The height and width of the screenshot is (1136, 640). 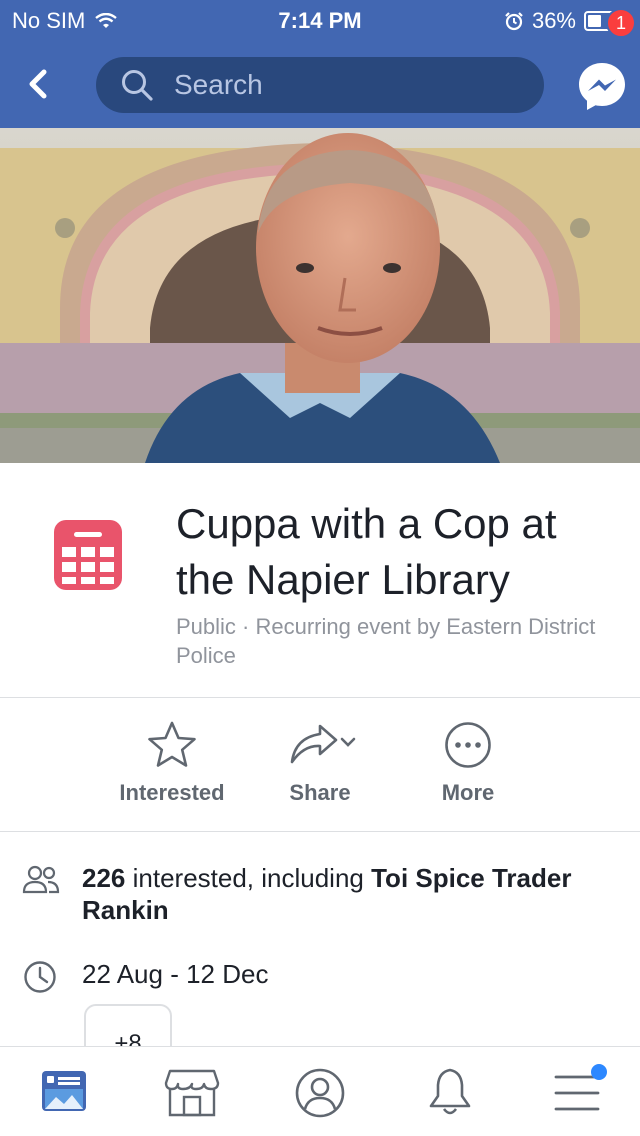 What do you see at coordinates (172, 792) in the screenshot?
I see `interested-label: Interested` at bounding box center [172, 792].